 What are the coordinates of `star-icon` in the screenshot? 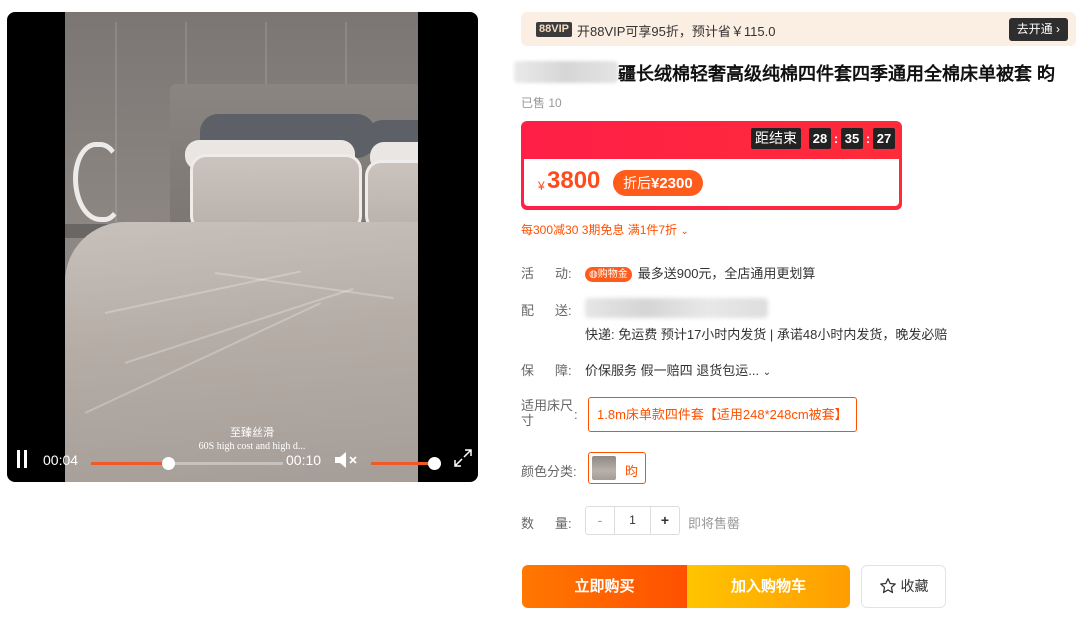 It's located at (887, 586).